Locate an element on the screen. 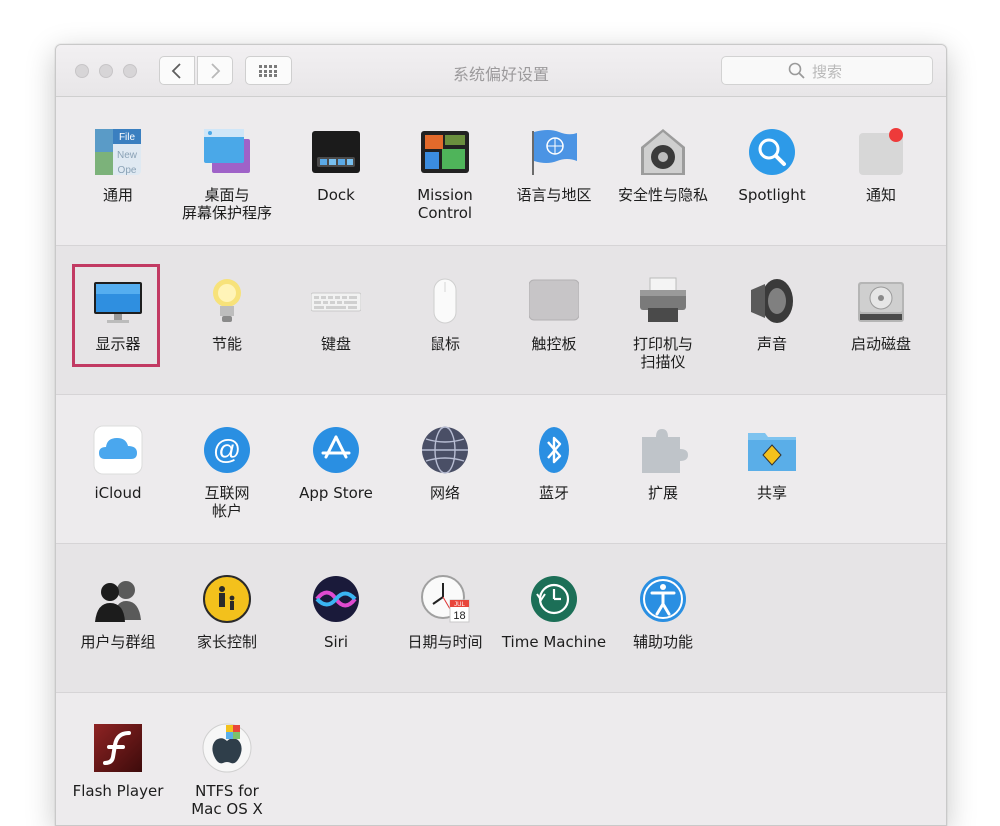  desktop-screensaver-icon is located at coordinates (227, 152).